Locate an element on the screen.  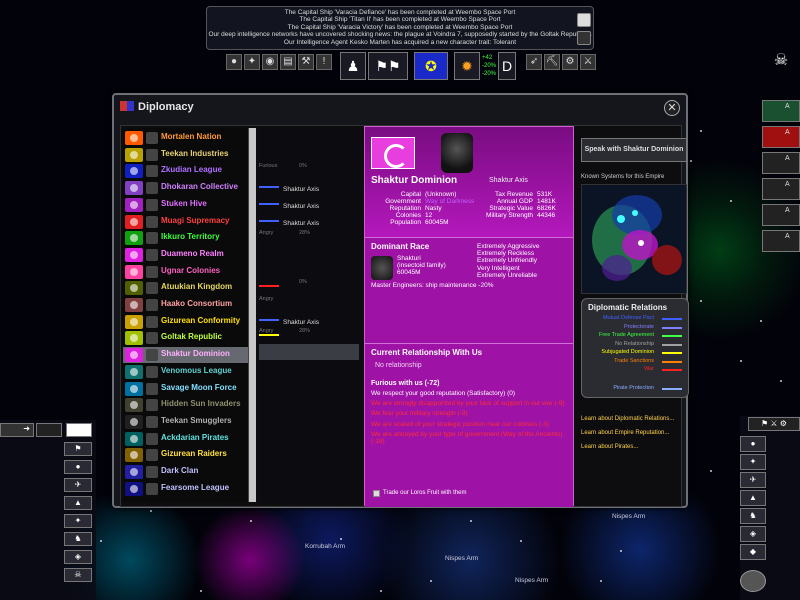
alert-icon: ! is located at coordinates (324, 62).